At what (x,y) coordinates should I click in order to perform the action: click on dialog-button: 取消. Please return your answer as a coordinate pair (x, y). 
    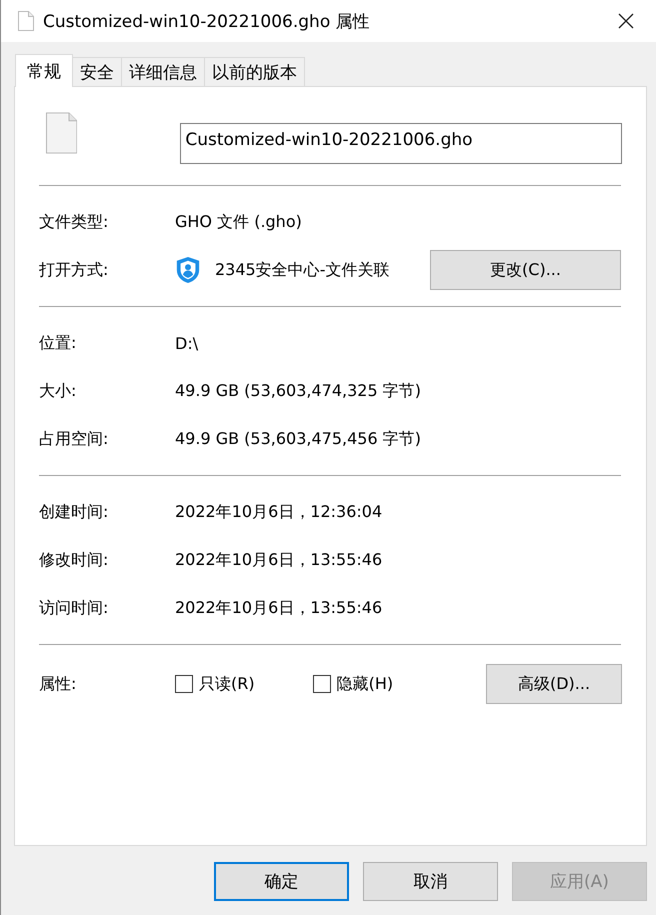
    Looking at the image, I should click on (430, 881).